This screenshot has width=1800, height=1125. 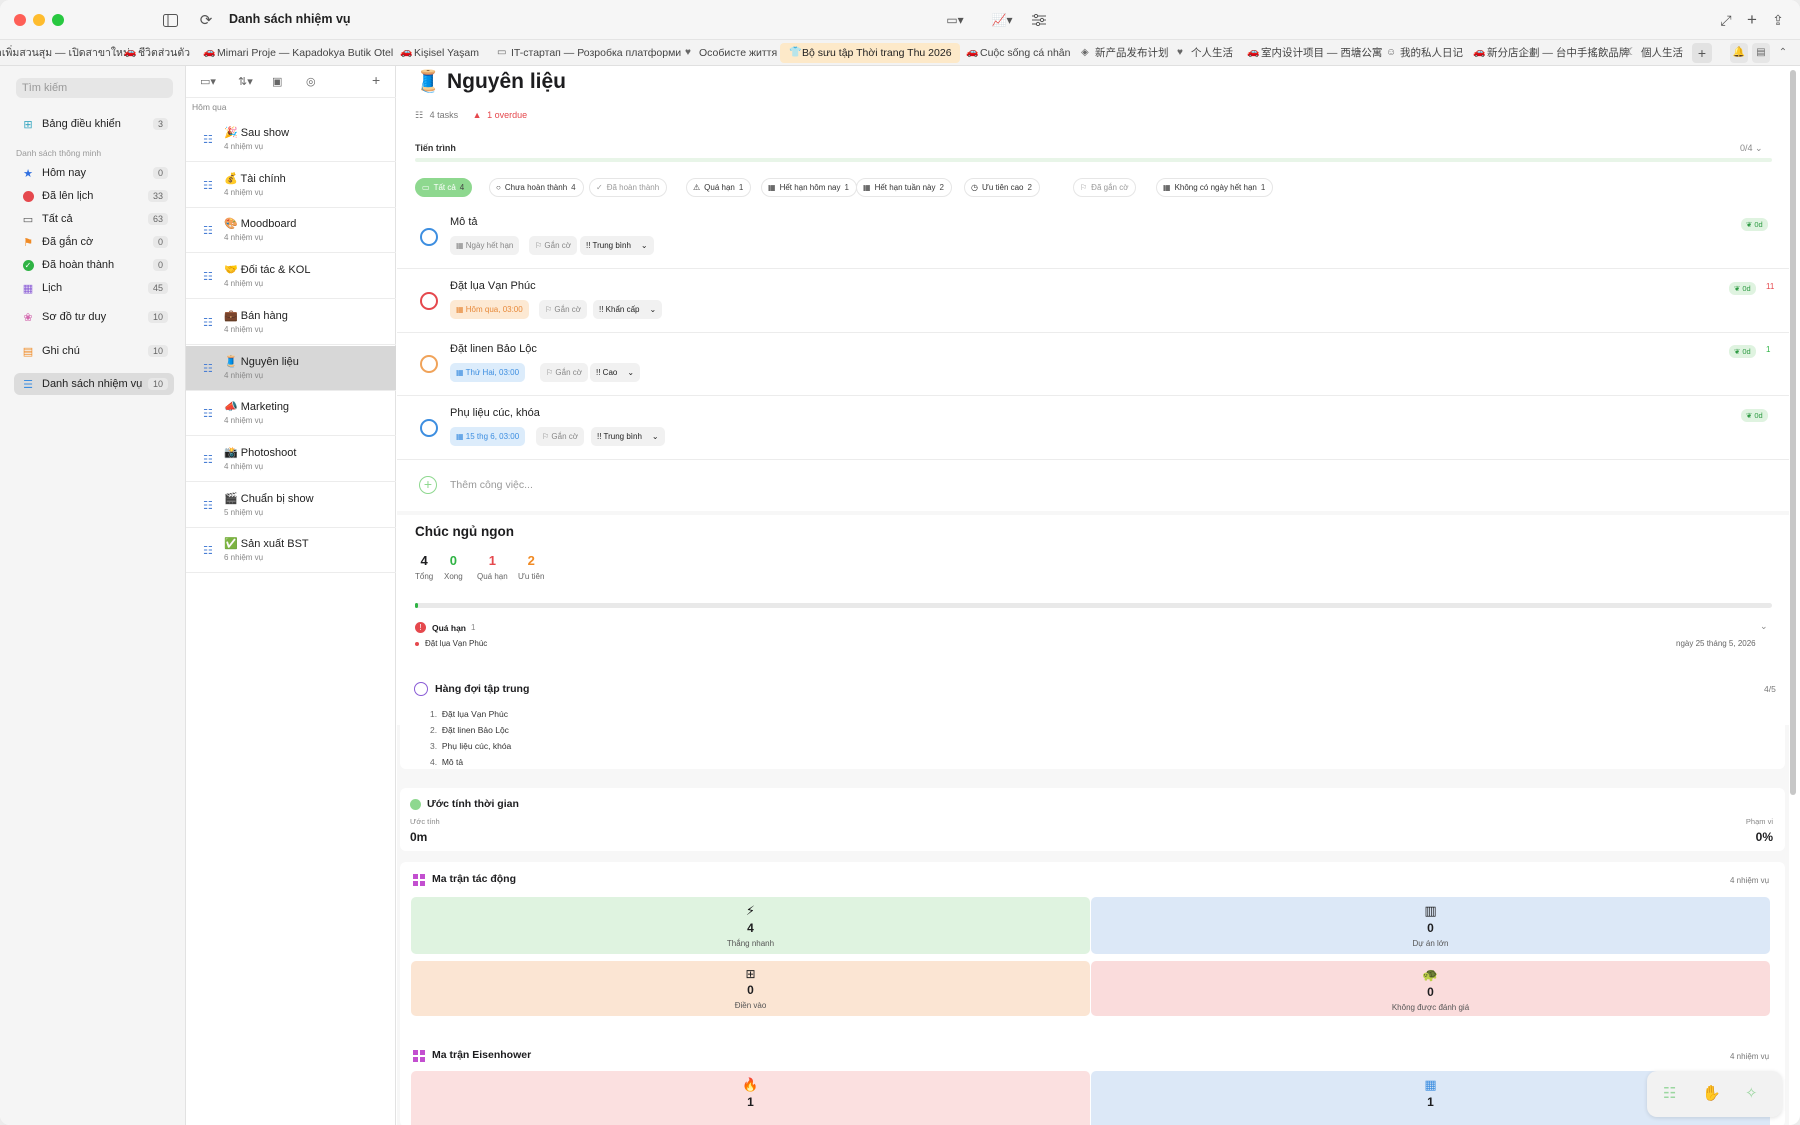 What do you see at coordinates (469, 714) in the screenshot?
I see `focus-item: 1. Đặt lụa Vạn Phúc` at bounding box center [469, 714].